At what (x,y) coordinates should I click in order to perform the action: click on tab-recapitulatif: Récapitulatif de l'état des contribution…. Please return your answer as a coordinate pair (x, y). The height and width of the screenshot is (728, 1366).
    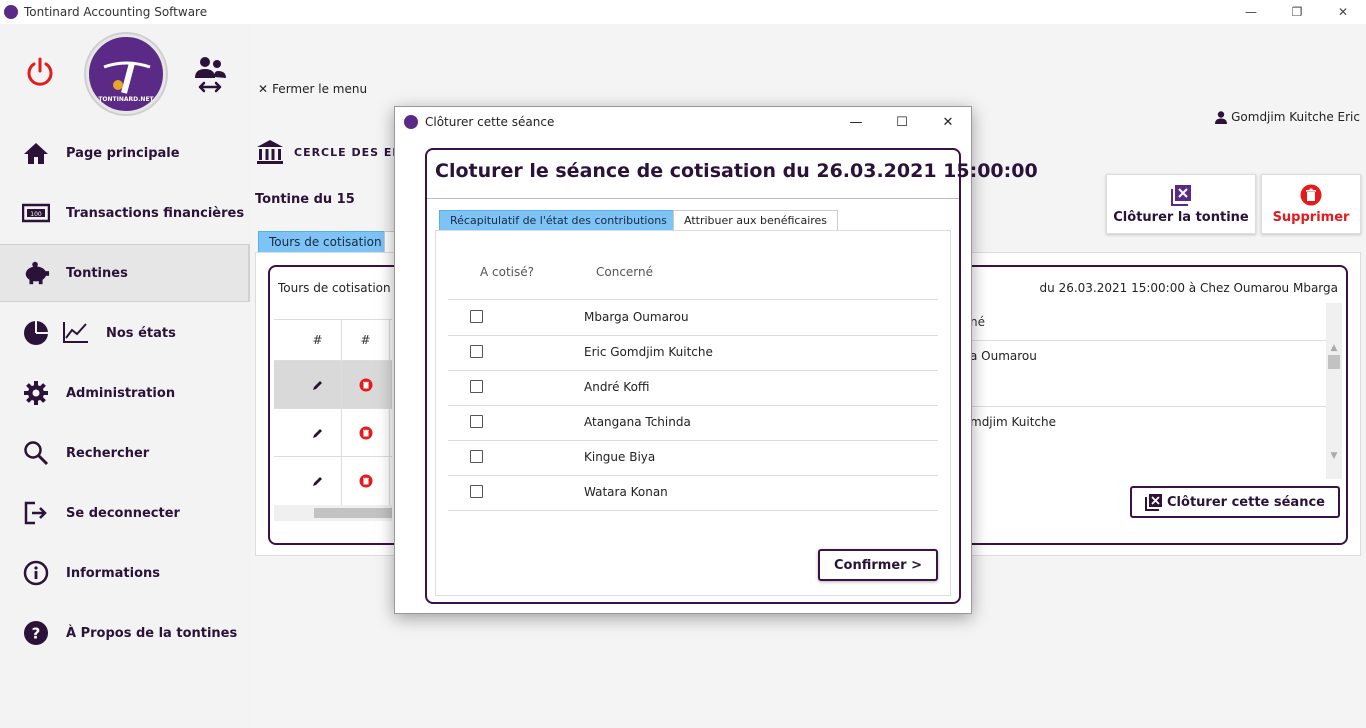
    Looking at the image, I should click on (558, 220).